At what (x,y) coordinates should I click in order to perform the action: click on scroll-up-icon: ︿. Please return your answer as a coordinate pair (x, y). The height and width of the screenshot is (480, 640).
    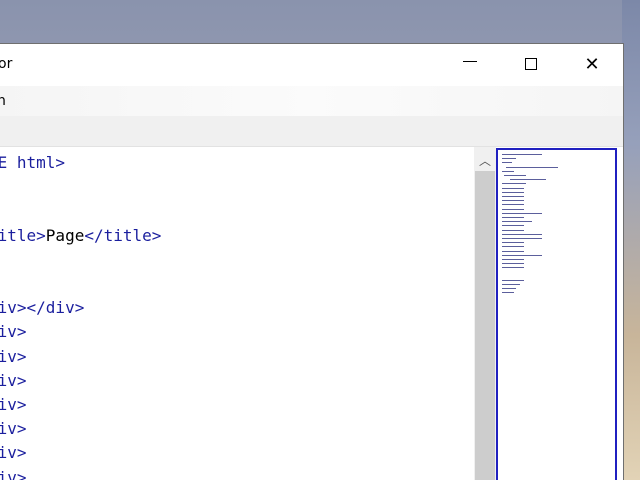
    Looking at the image, I should click on (485, 160).